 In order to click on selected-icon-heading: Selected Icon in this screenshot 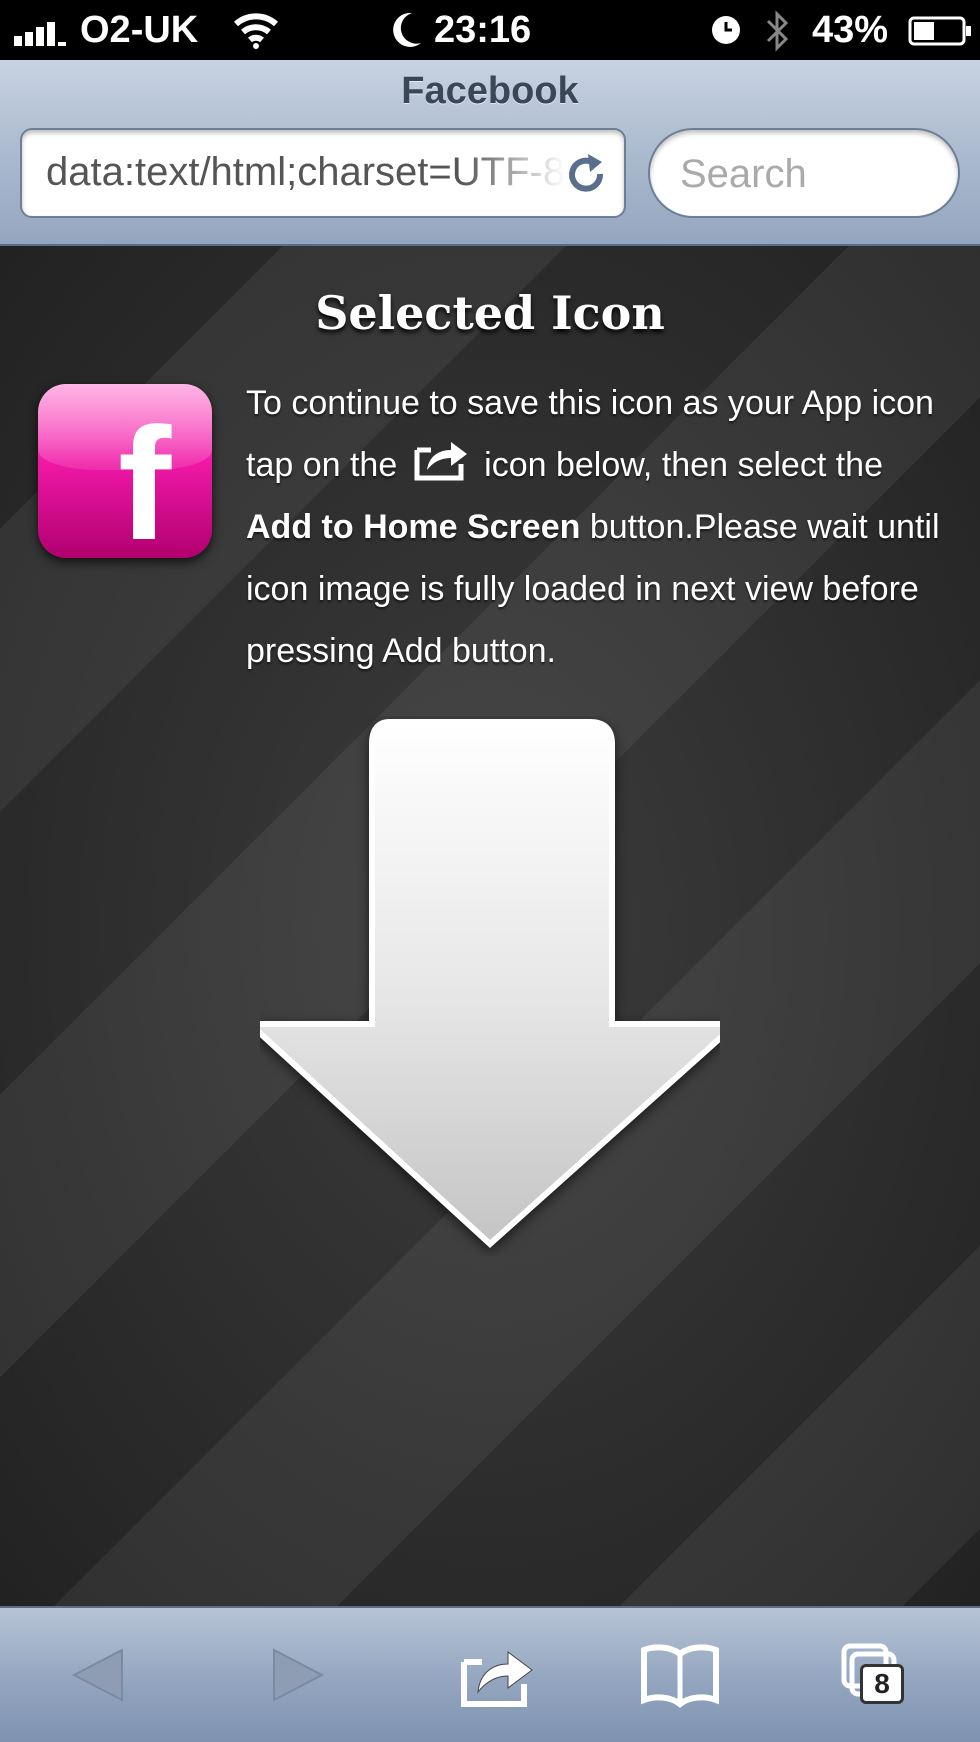, I will do `click(490, 313)`.